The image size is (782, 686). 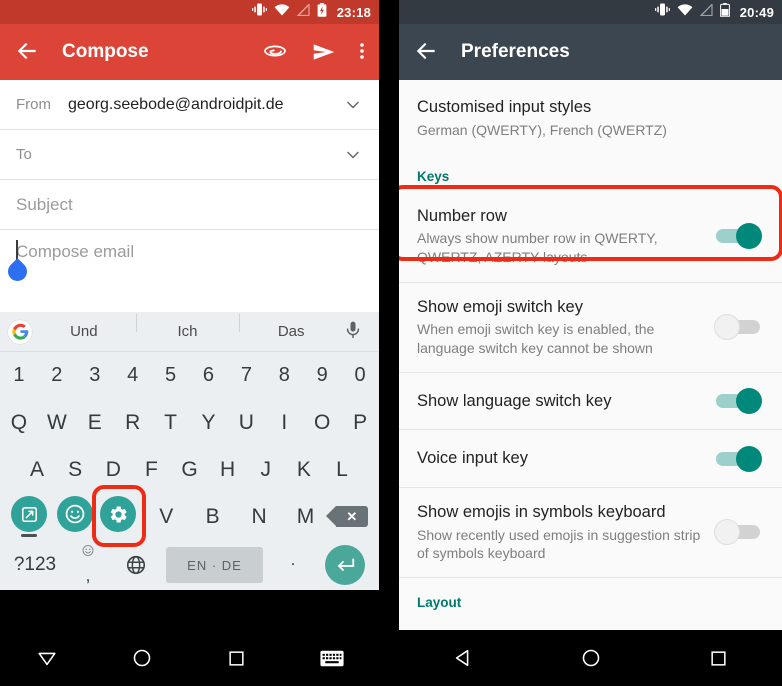 What do you see at coordinates (57, 423) in the screenshot?
I see `key-w: W` at bounding box center [57, 423].